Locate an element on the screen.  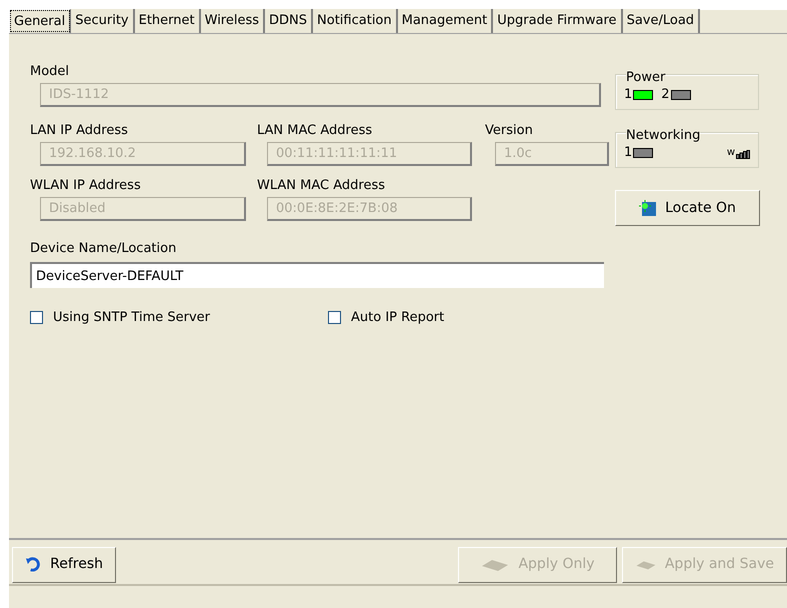
field-label: Version is located at coordinates (509, 131).